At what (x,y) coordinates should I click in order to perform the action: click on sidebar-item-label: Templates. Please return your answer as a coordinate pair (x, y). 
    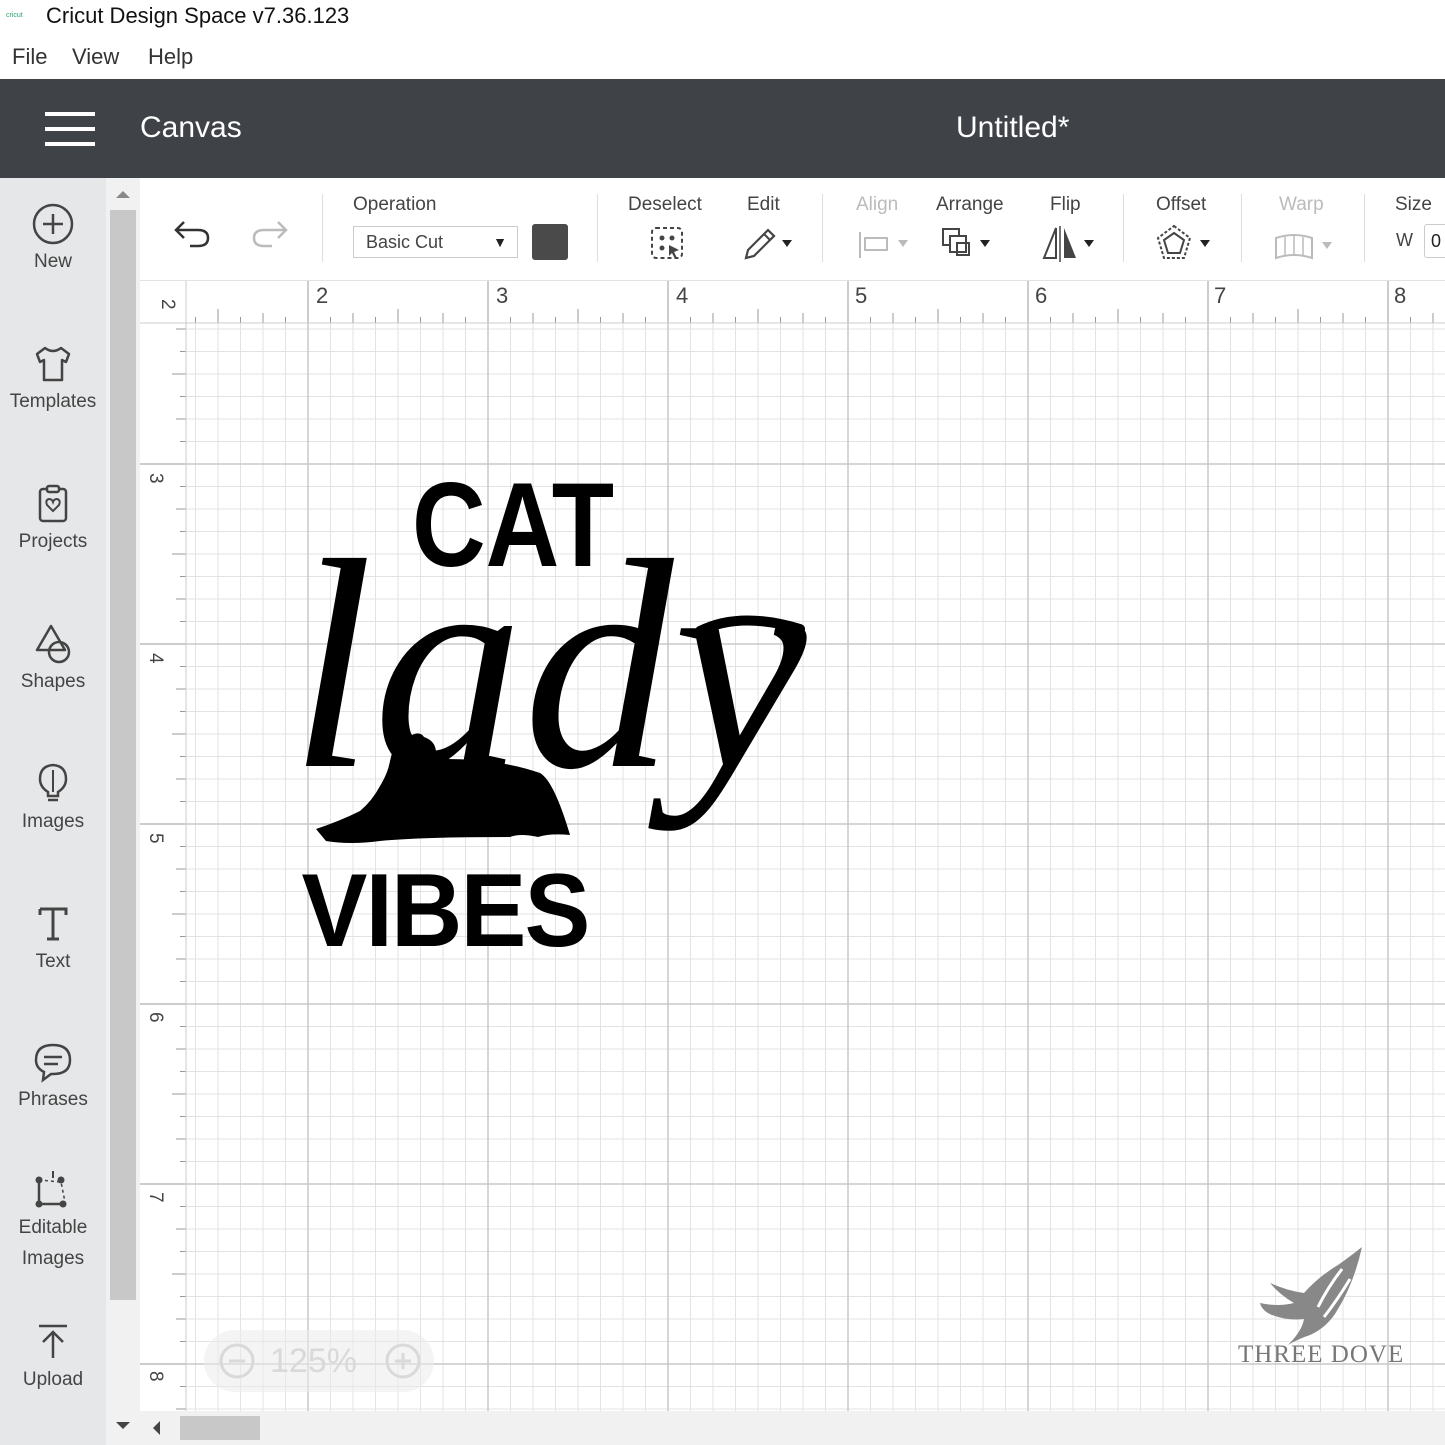
    Looking at the image, I should click on (53, 401).